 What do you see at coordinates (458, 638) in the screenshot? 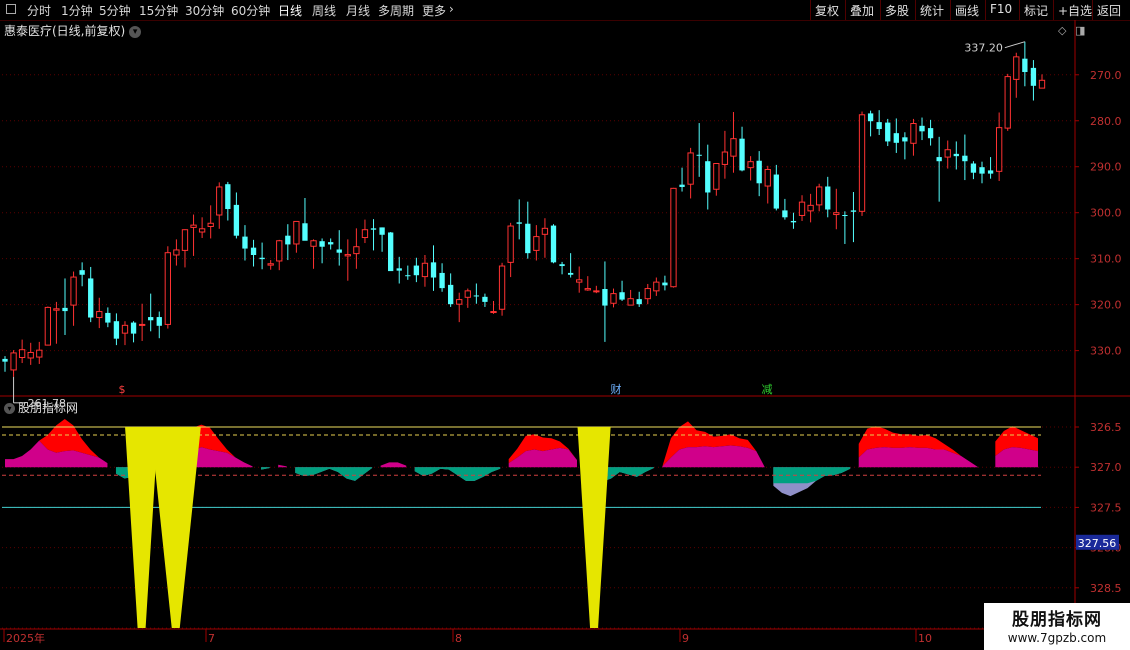
I see `x-axis-label: 8` at bounding box center [458, 638].